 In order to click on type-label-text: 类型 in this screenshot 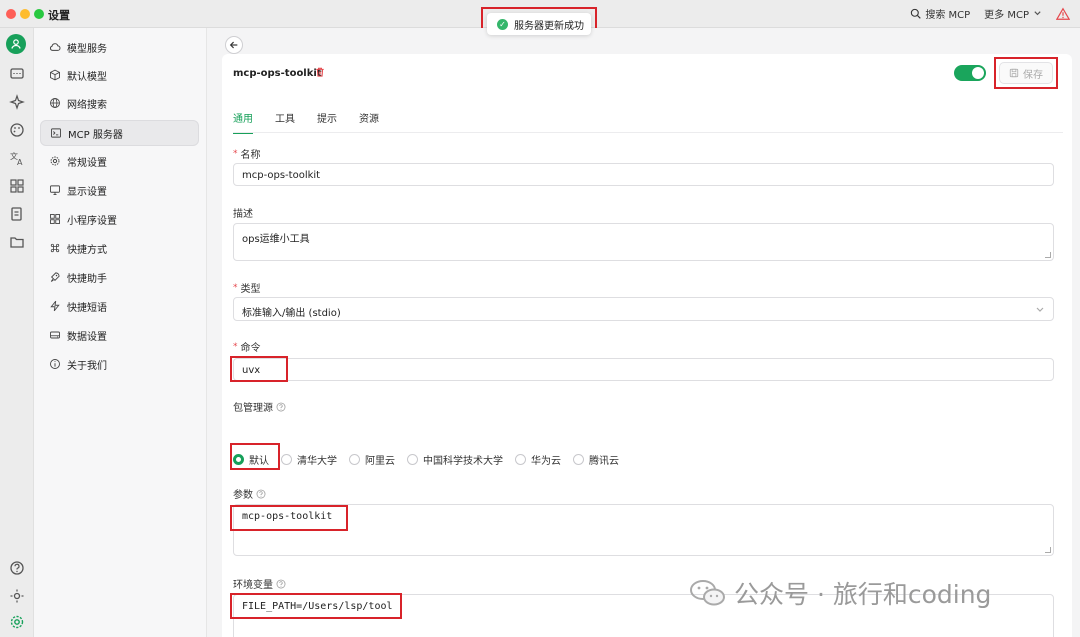, I will do `click(250, 289)`.